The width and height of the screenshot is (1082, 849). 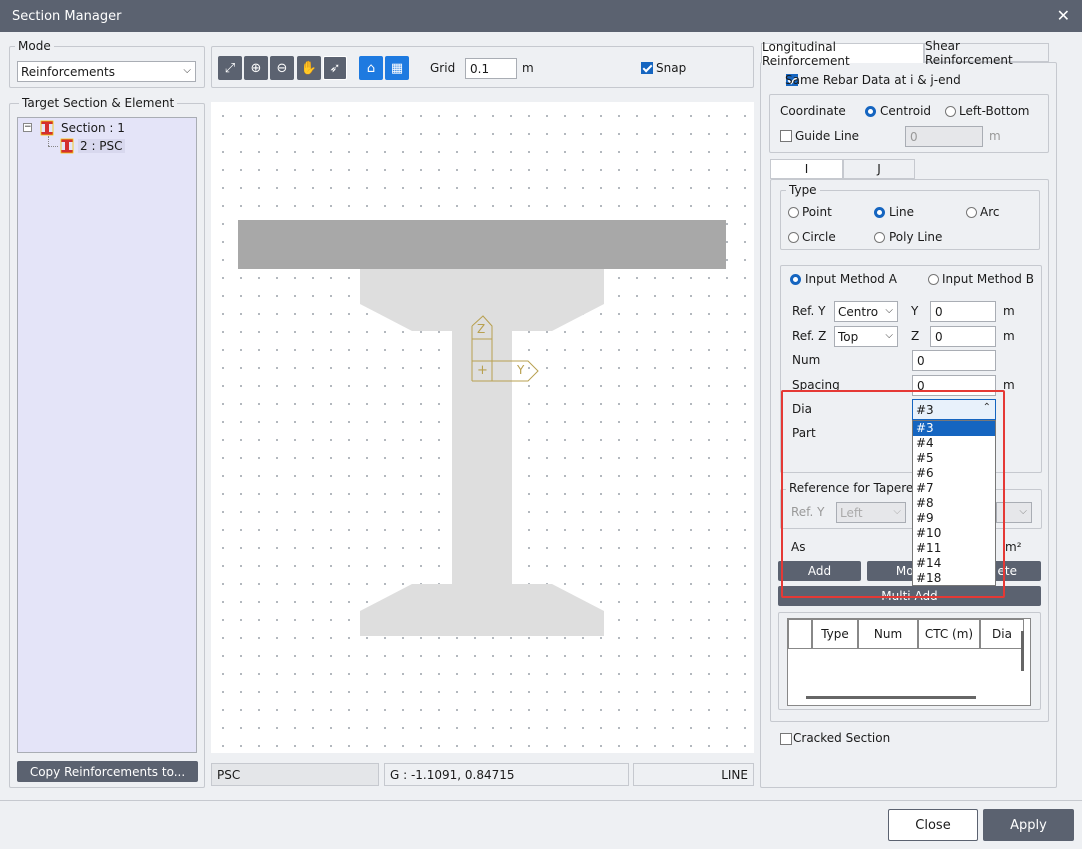 What do you see at coordinates (817, 212) in the screenshot?
I see `type-point-label: Point` at bounding box center [817, 212].